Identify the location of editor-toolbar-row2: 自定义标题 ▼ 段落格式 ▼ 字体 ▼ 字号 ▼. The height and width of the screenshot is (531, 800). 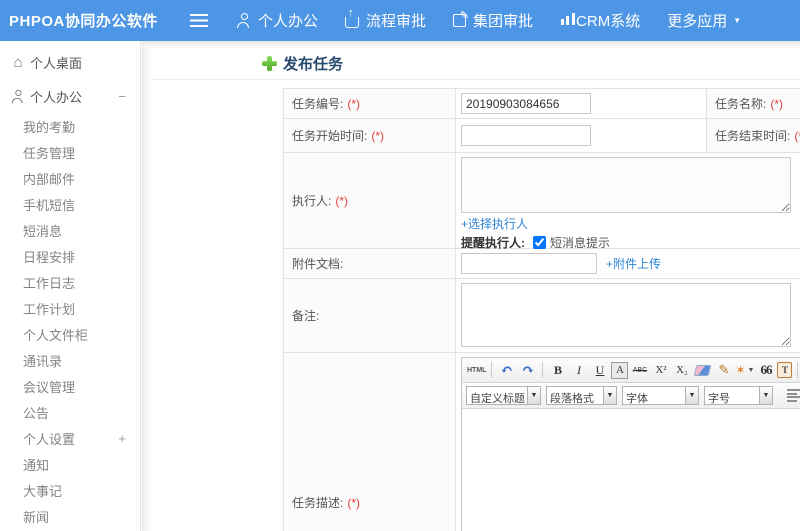
(631, 396).